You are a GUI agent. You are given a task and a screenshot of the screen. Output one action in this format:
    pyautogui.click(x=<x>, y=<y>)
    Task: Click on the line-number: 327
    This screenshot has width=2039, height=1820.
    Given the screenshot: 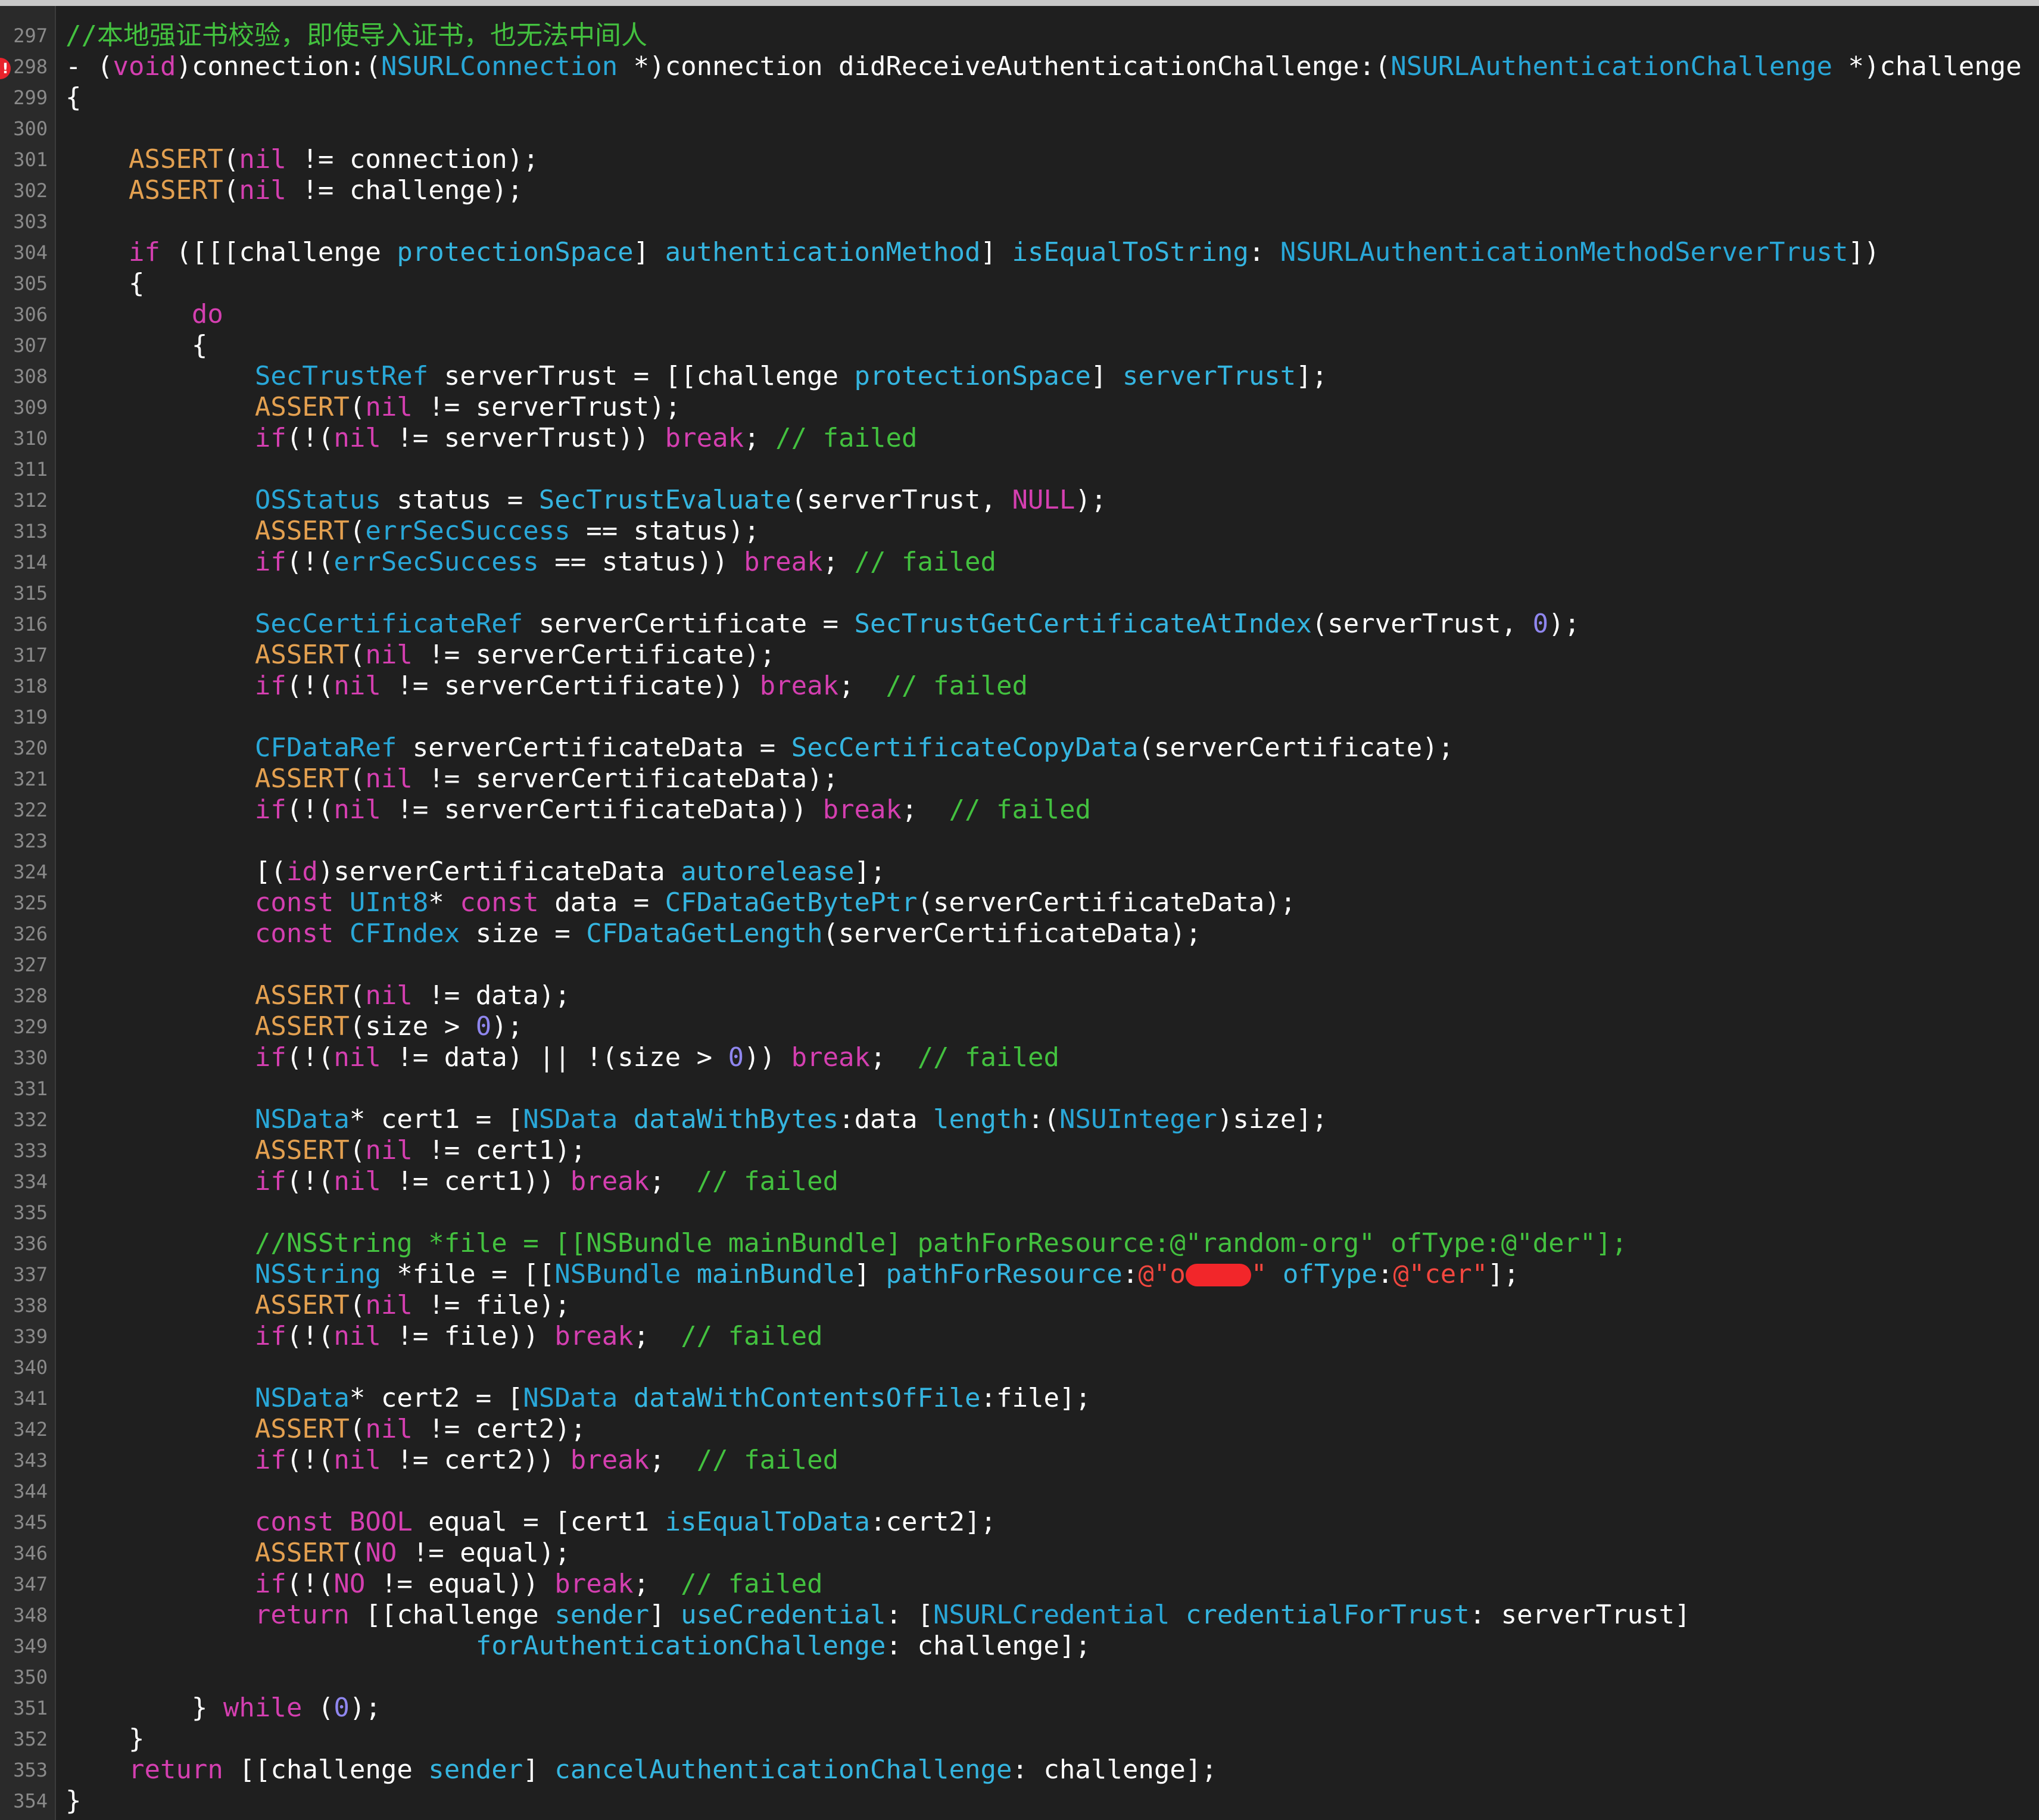 What is the action you would take?
    pyautogui.click(x=31, y=965)
    